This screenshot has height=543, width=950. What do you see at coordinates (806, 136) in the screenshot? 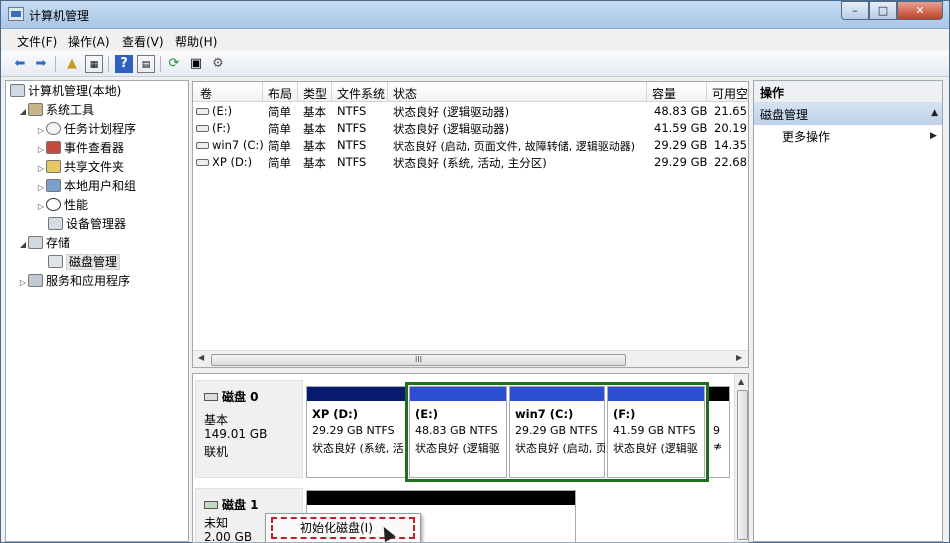
I see `more-actions-item: 更多操作` at bounding box center [806, 136].